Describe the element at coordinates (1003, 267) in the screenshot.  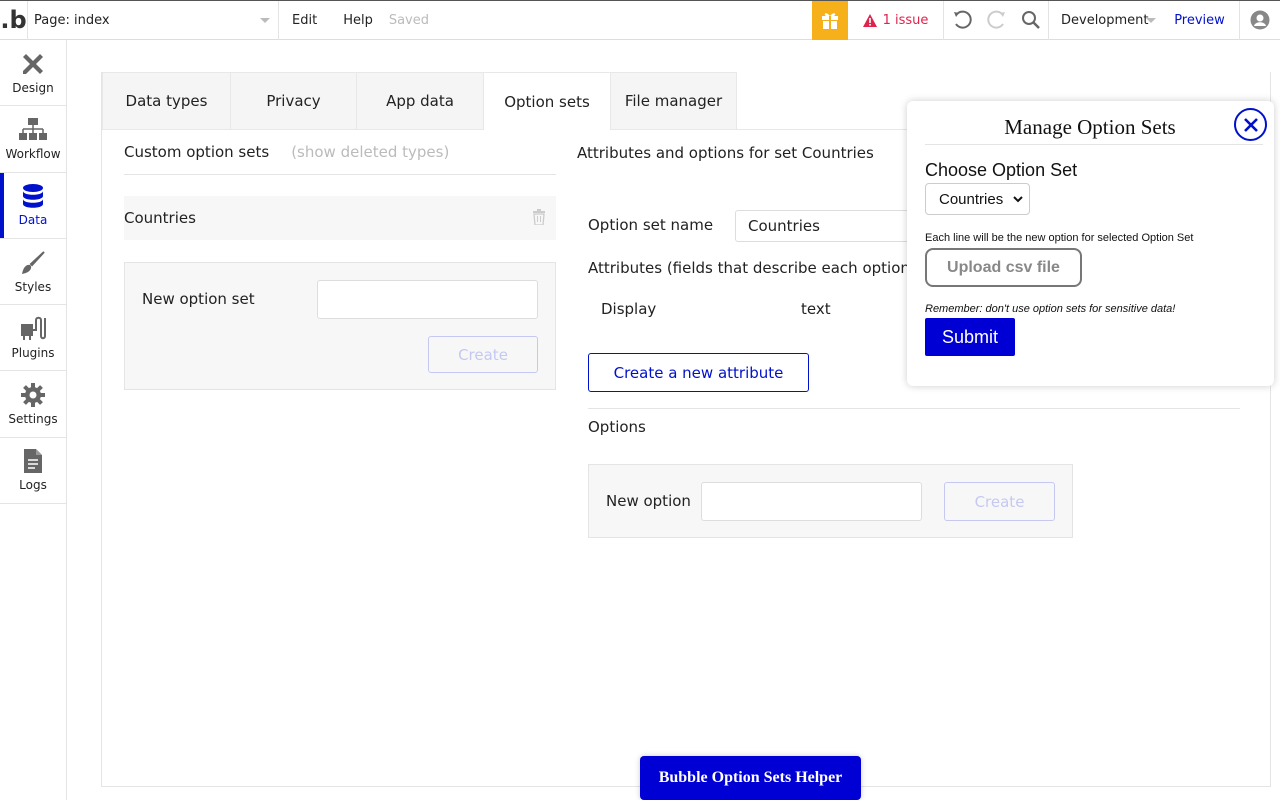
I see `upload-csv-button: Upload csv file` at that location.